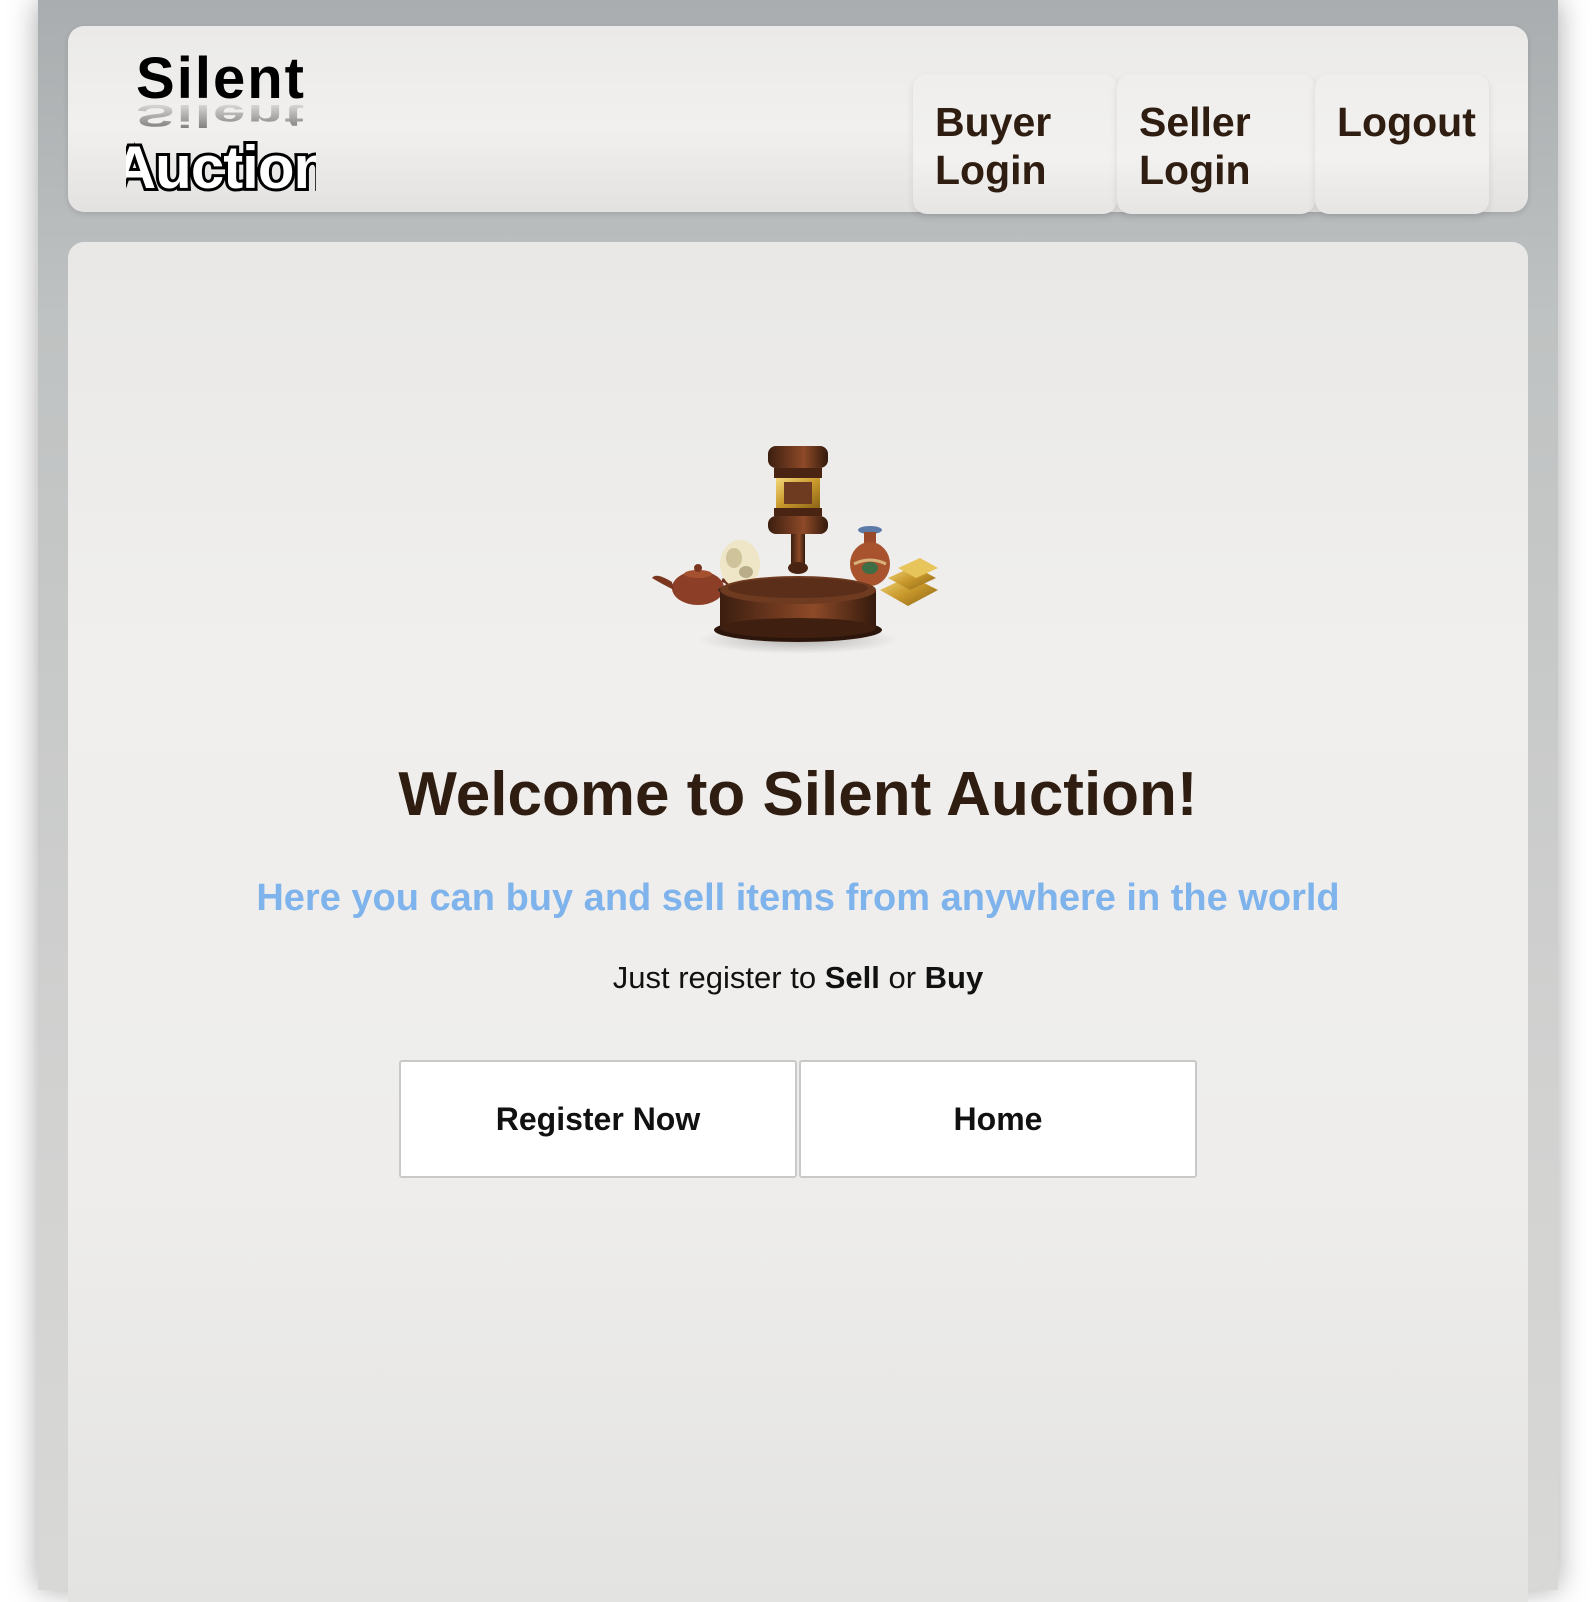 The width and height of the screenshot is (1594, 1602). I want to click on nav-buyer-login: Buyer Login, so click(1015, 144).